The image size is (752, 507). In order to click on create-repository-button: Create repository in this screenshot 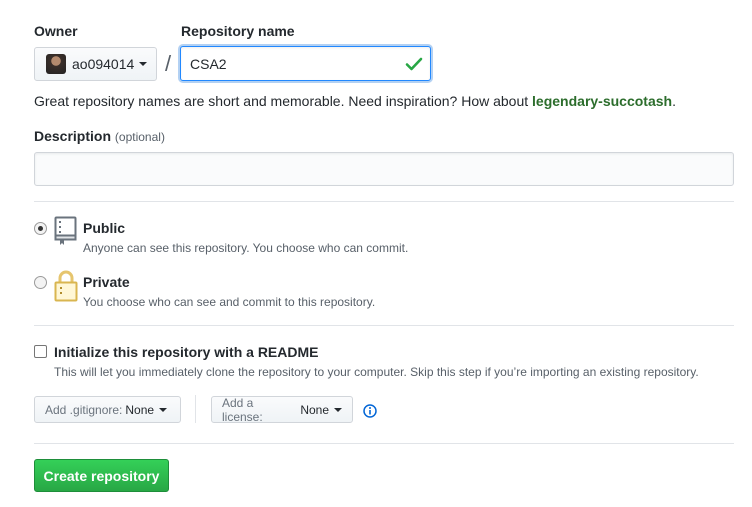, I will do `click(101, 475)`.